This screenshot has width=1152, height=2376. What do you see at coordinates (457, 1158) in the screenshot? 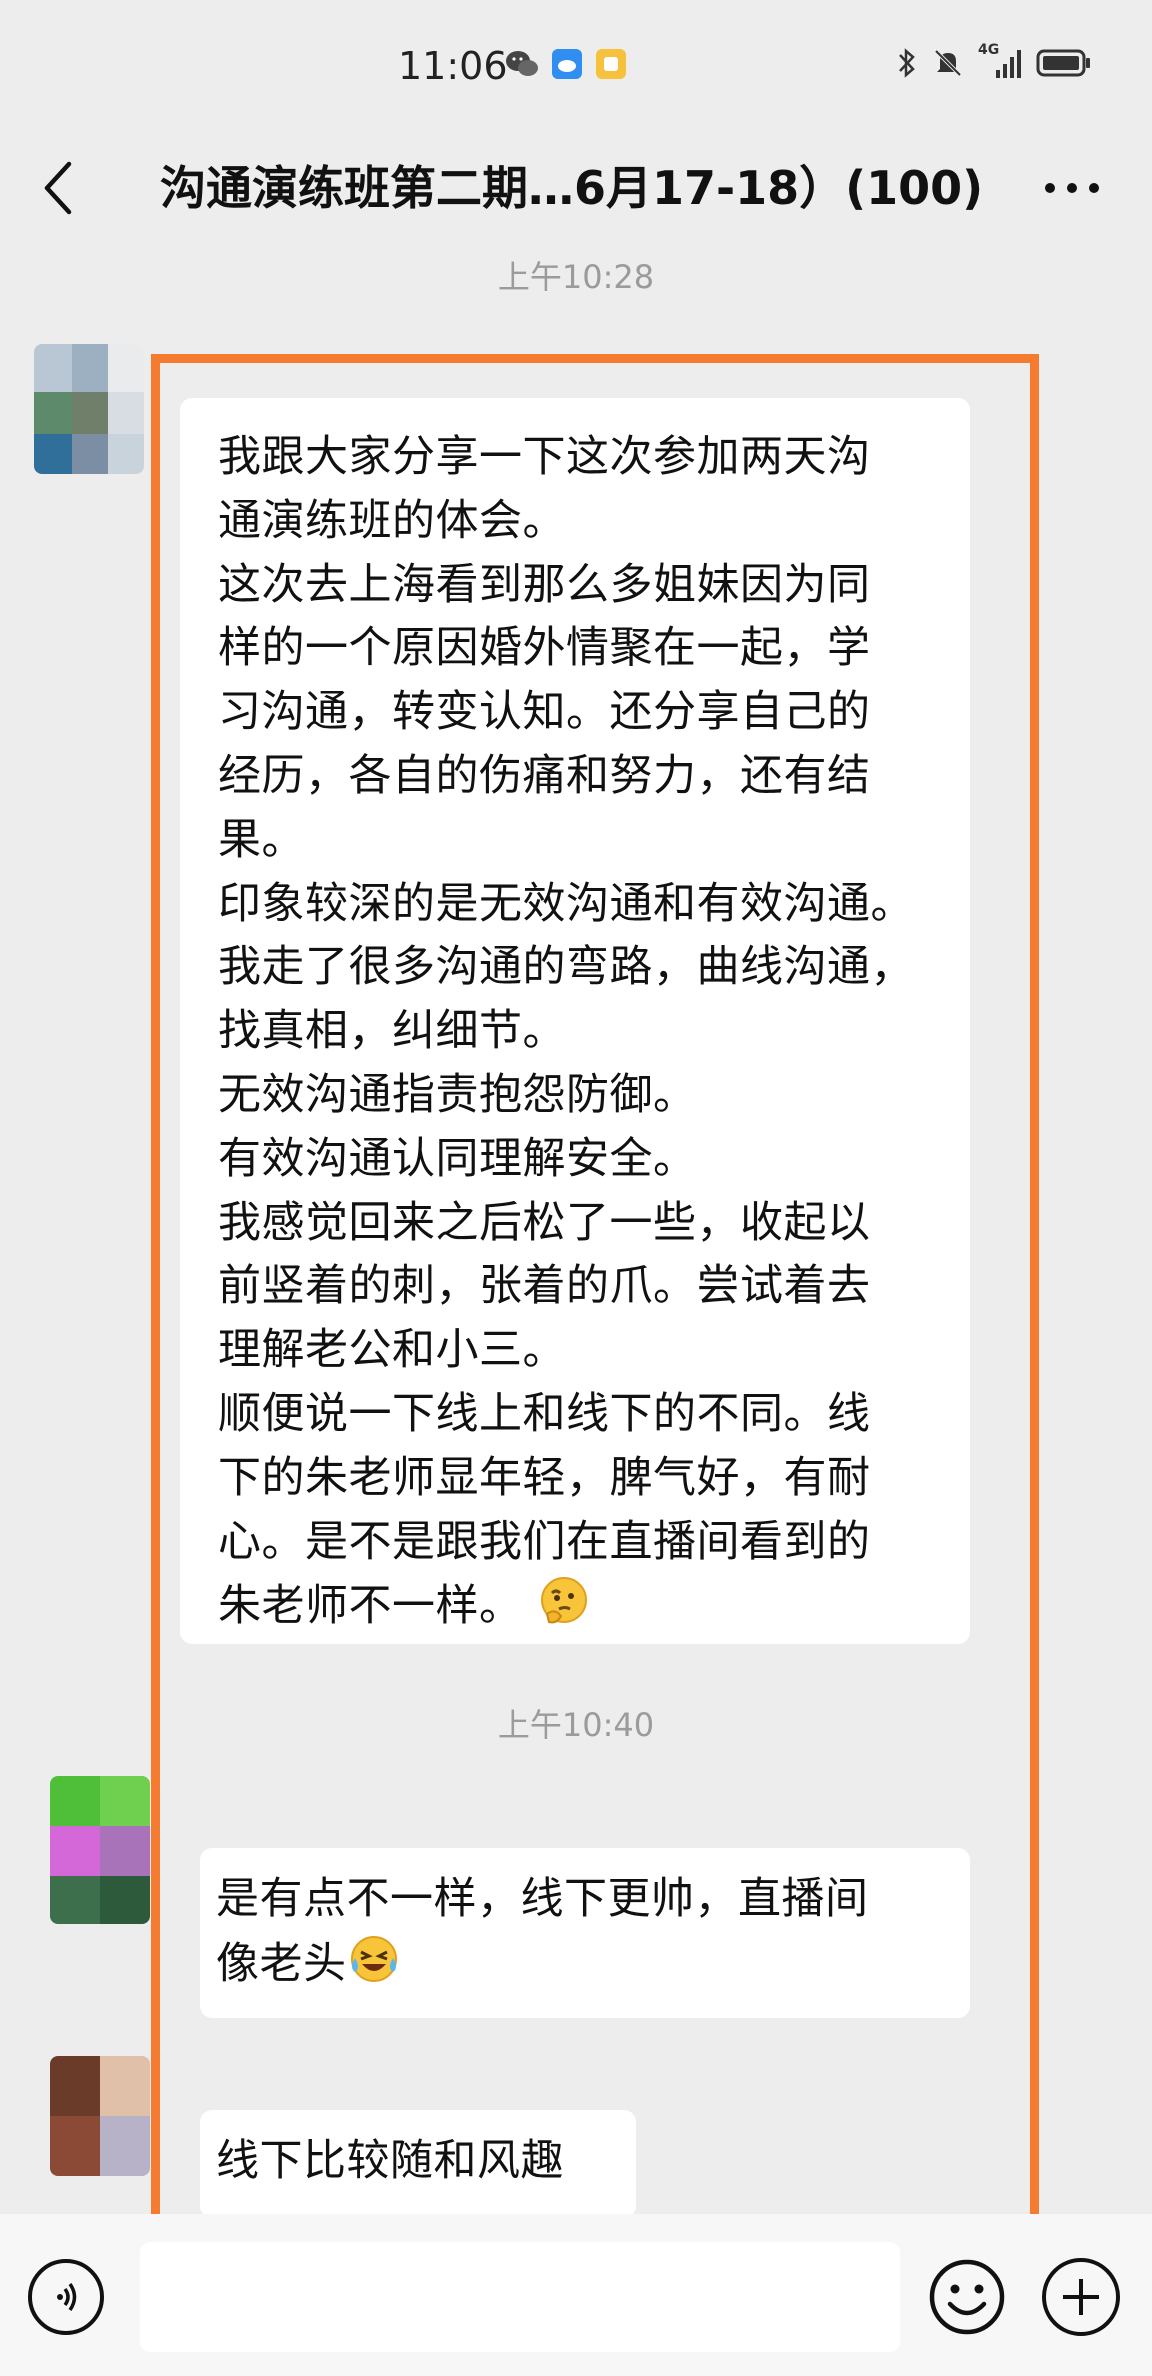
I see `message-line: 有效沟通认同理解安全。` at bounding box center [457, 1158].